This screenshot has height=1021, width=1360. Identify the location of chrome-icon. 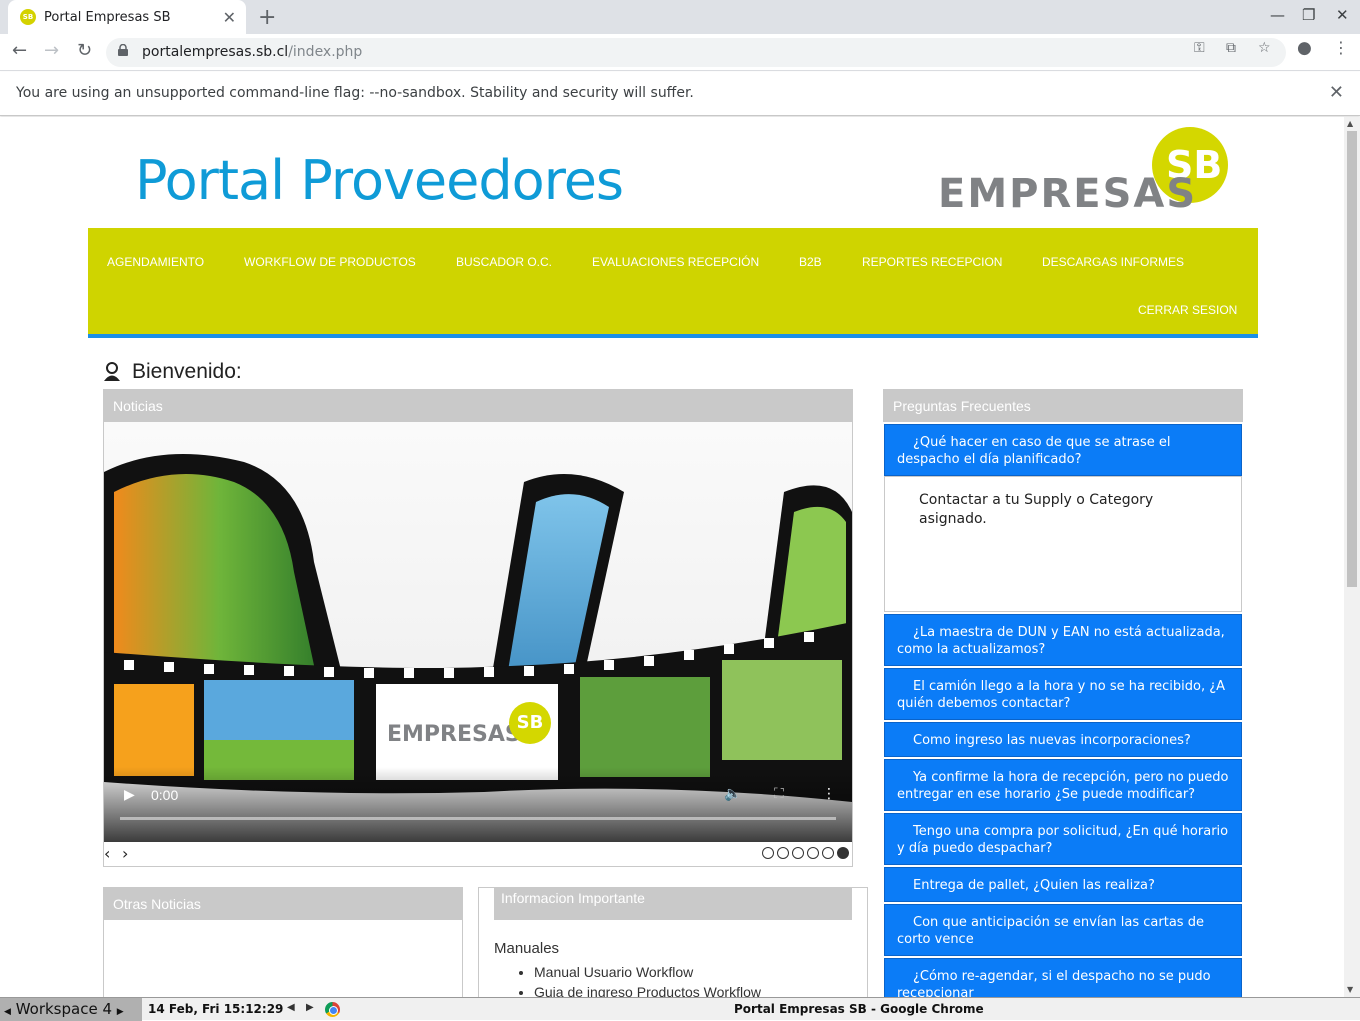
(332, 1009).